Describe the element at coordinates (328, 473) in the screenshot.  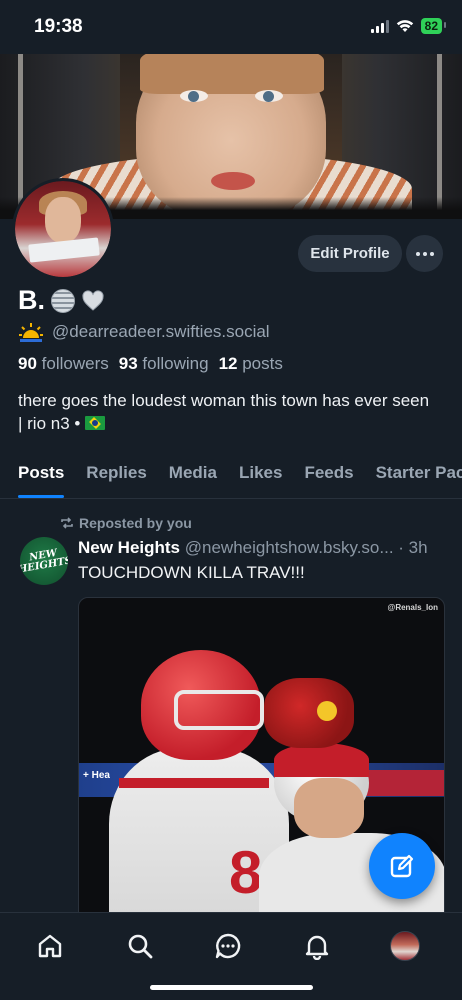
I see `tab-feeds: Feeds` at that location.